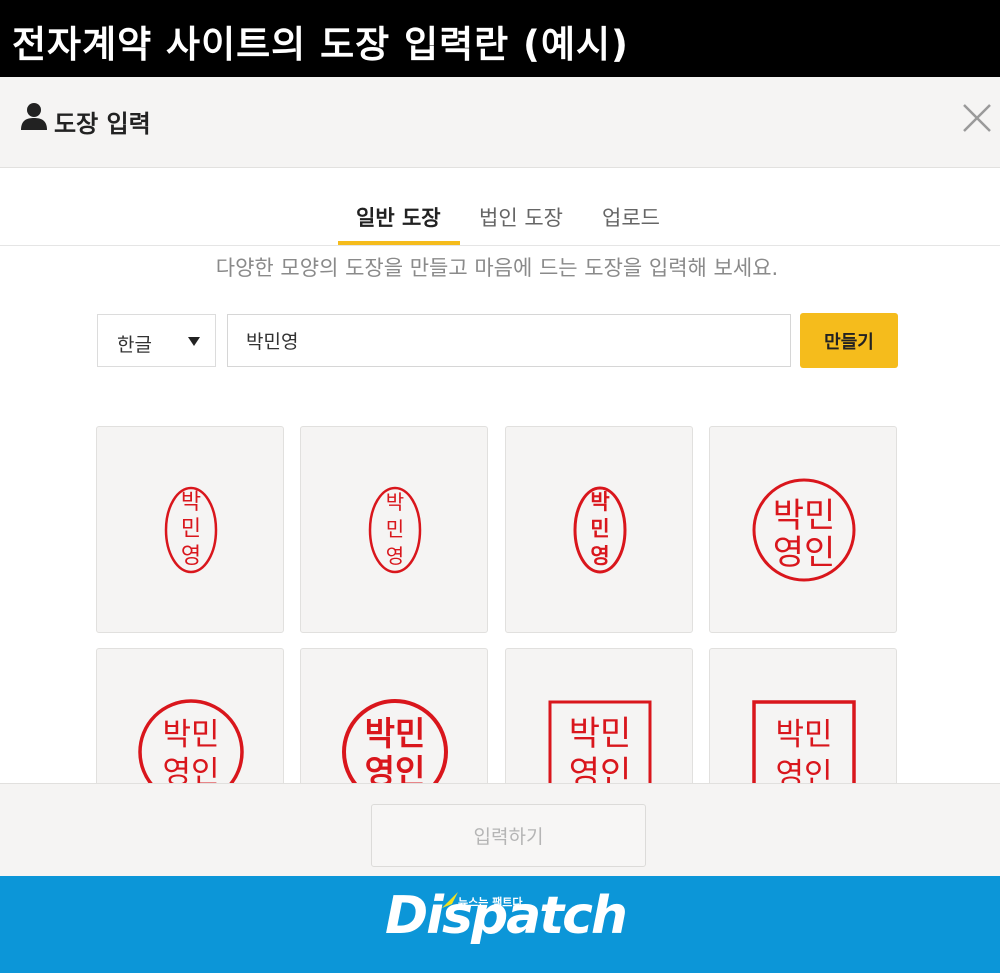 Image resolution: width=1000 pixels, height=973 pixels. I want to click on name-input, so click(509, 340).